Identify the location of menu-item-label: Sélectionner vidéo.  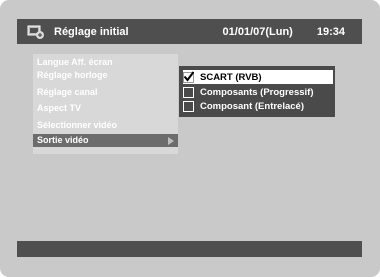
(77, 125).